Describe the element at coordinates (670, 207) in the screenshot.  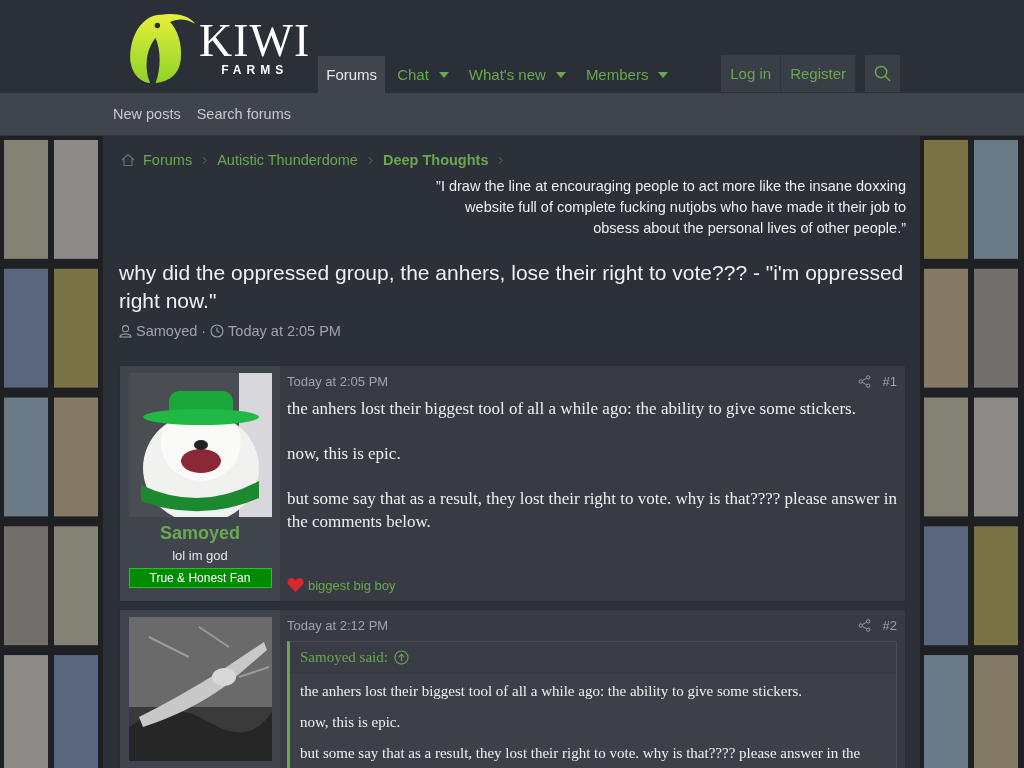
I see `header-quote: ”I draw the line at encouraging people to act more like the insane doxxing website full of complete fucking nutjobs who have made it their job to obsess about the personal lives of other people.”` at that location.